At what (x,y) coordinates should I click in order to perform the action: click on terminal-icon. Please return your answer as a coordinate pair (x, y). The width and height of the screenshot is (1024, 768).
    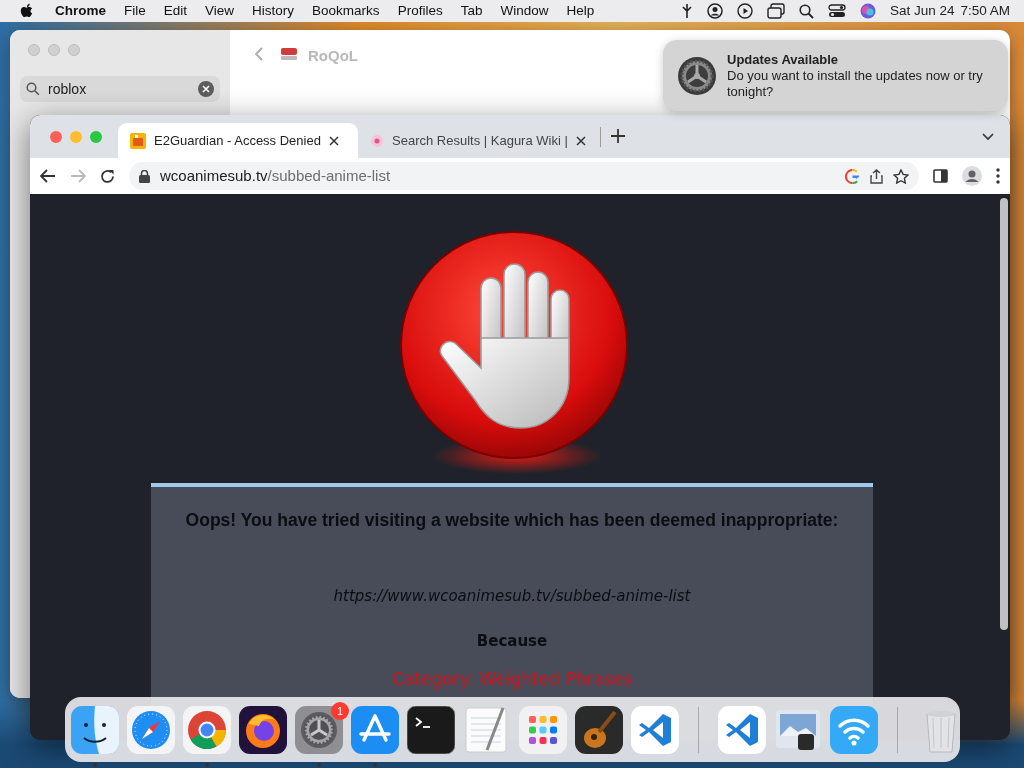
    Looking at the image, I should click on (431, 729).